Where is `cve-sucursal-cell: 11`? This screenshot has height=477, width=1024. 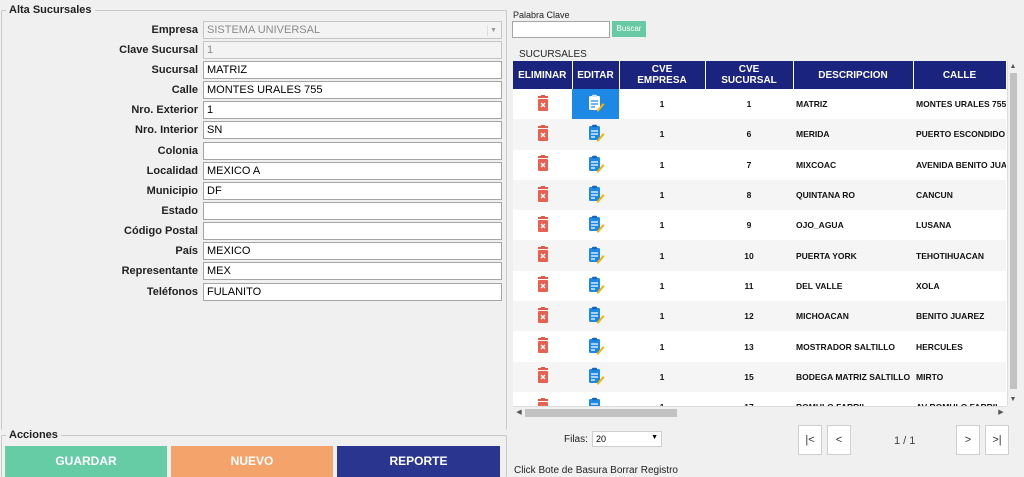 cve-sucursal-cell: 11 is located at coordinates (749, 285).